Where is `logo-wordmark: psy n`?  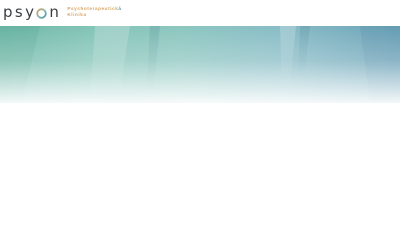
logo-wordmark: psy n is located at coordinates (32, 11).